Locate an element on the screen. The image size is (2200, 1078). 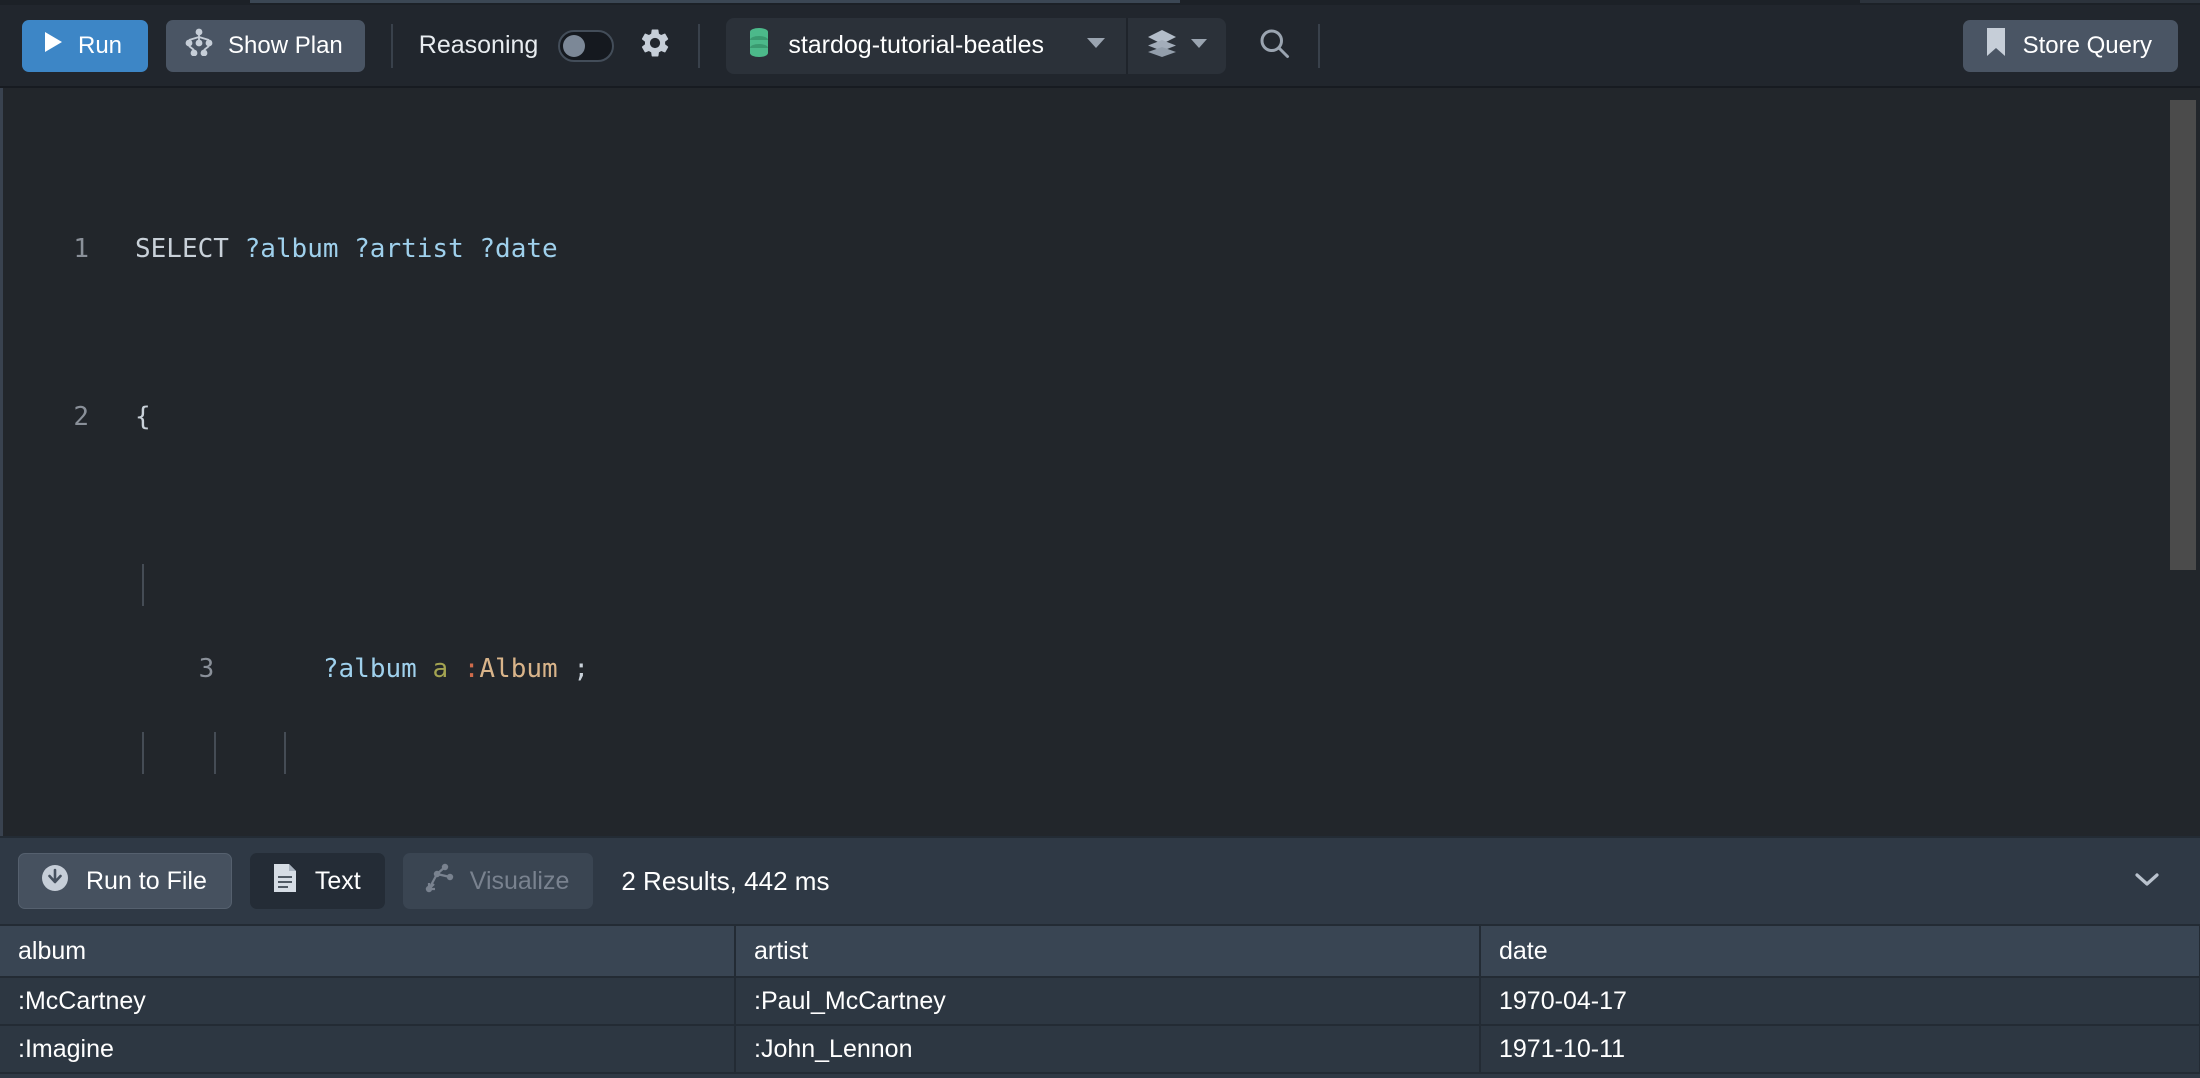
named-graph-selector is located at coordinates (1177, 46).